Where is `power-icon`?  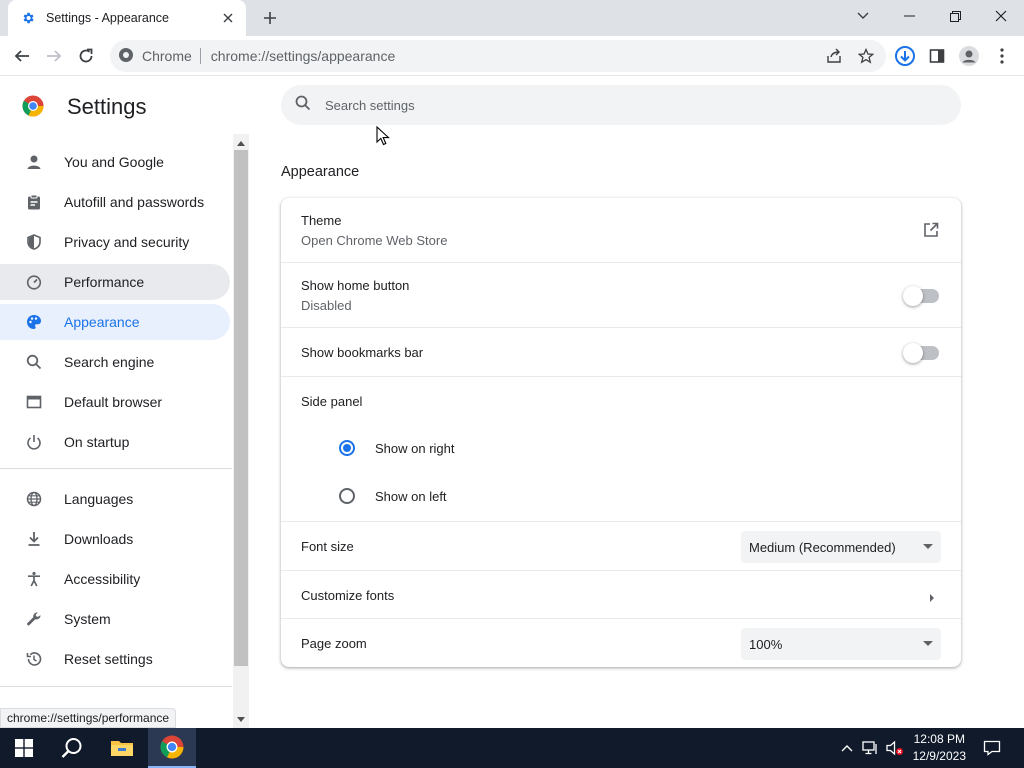
power-icon is located at coordinates (34, 442).